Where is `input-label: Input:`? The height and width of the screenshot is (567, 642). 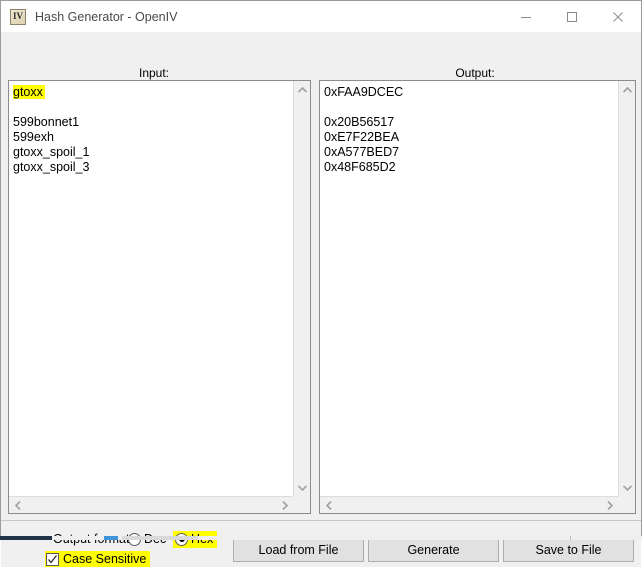
input-label: Input: is located at coordinates (154, 73).